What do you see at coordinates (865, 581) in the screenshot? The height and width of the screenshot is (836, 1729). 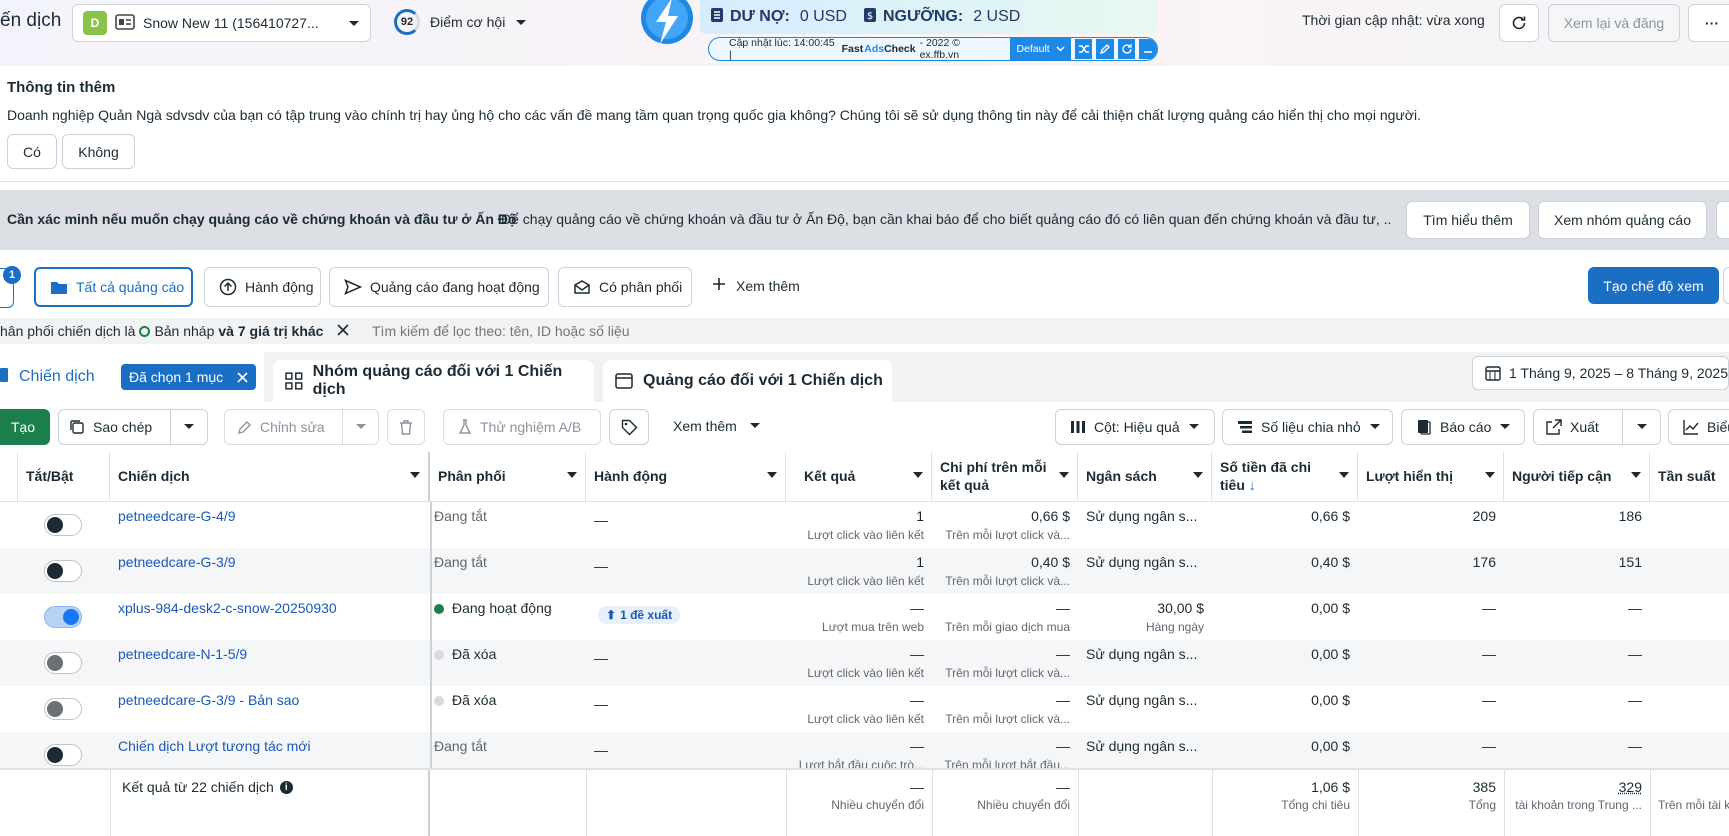 I see `row-result-sub: Lượt click vào liên kết` at bounding box center [865, 581].